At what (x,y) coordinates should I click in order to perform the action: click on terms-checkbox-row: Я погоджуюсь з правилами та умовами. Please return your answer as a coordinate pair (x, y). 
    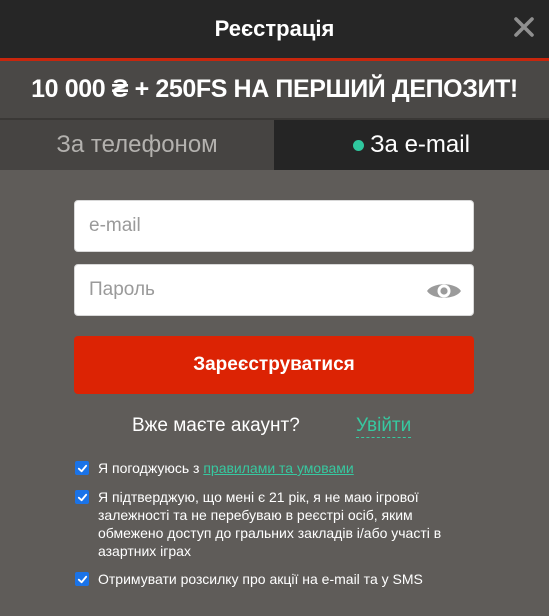
    Looking at the image, I should click on (270, 468).